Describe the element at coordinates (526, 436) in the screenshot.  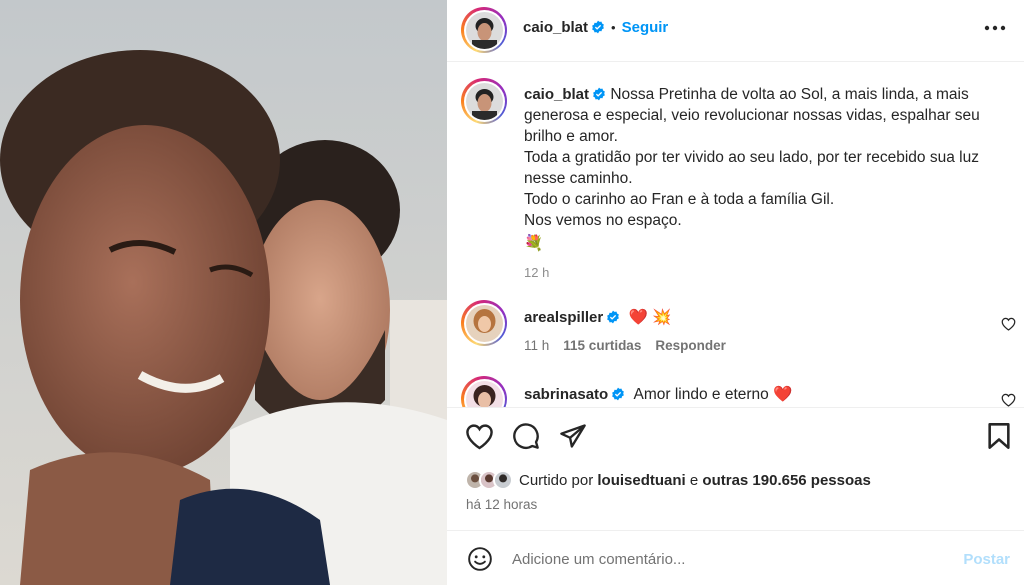
I see `comment-icon` at that location.